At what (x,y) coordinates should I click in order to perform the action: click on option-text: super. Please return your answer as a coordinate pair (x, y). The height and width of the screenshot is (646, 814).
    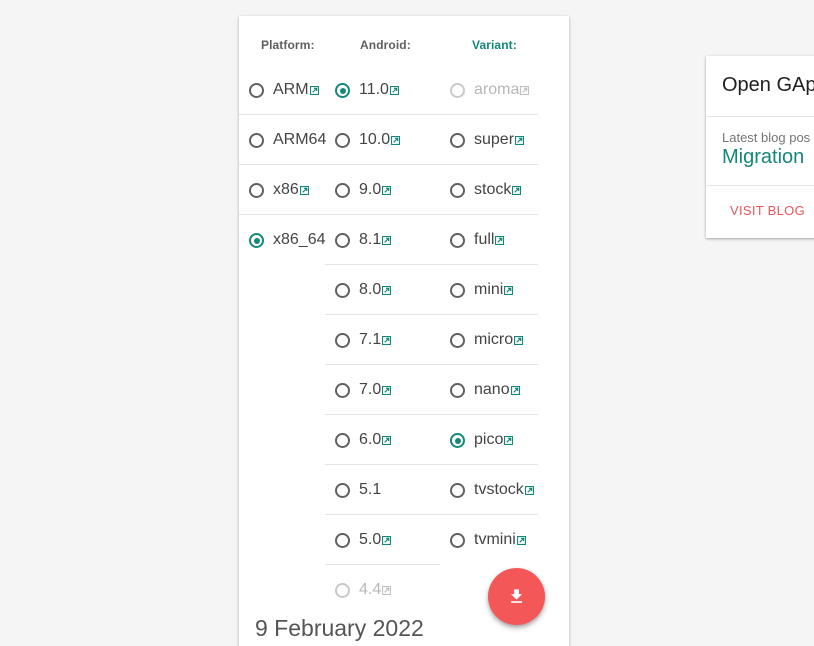
    Looking at the image, I should click on (494, 139).